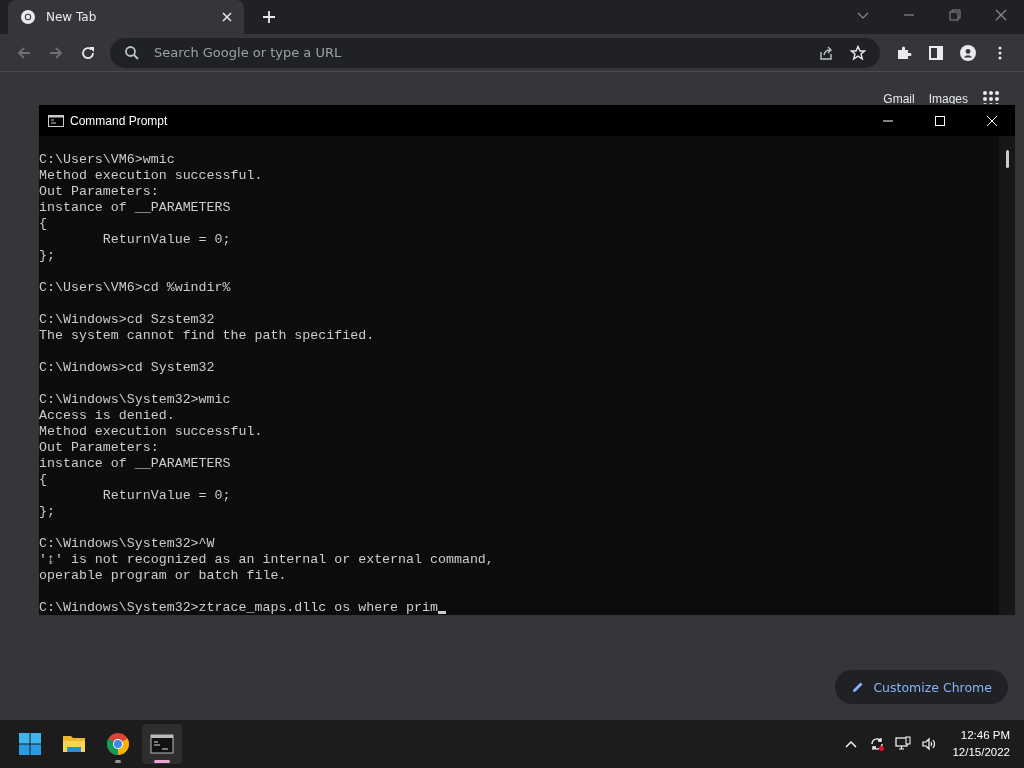 Image resolution: width=1024 pixels, height=768 pixels. Describe the element at coordinates (955, 15) in the screenshot. I see `restore-icon` at that location.